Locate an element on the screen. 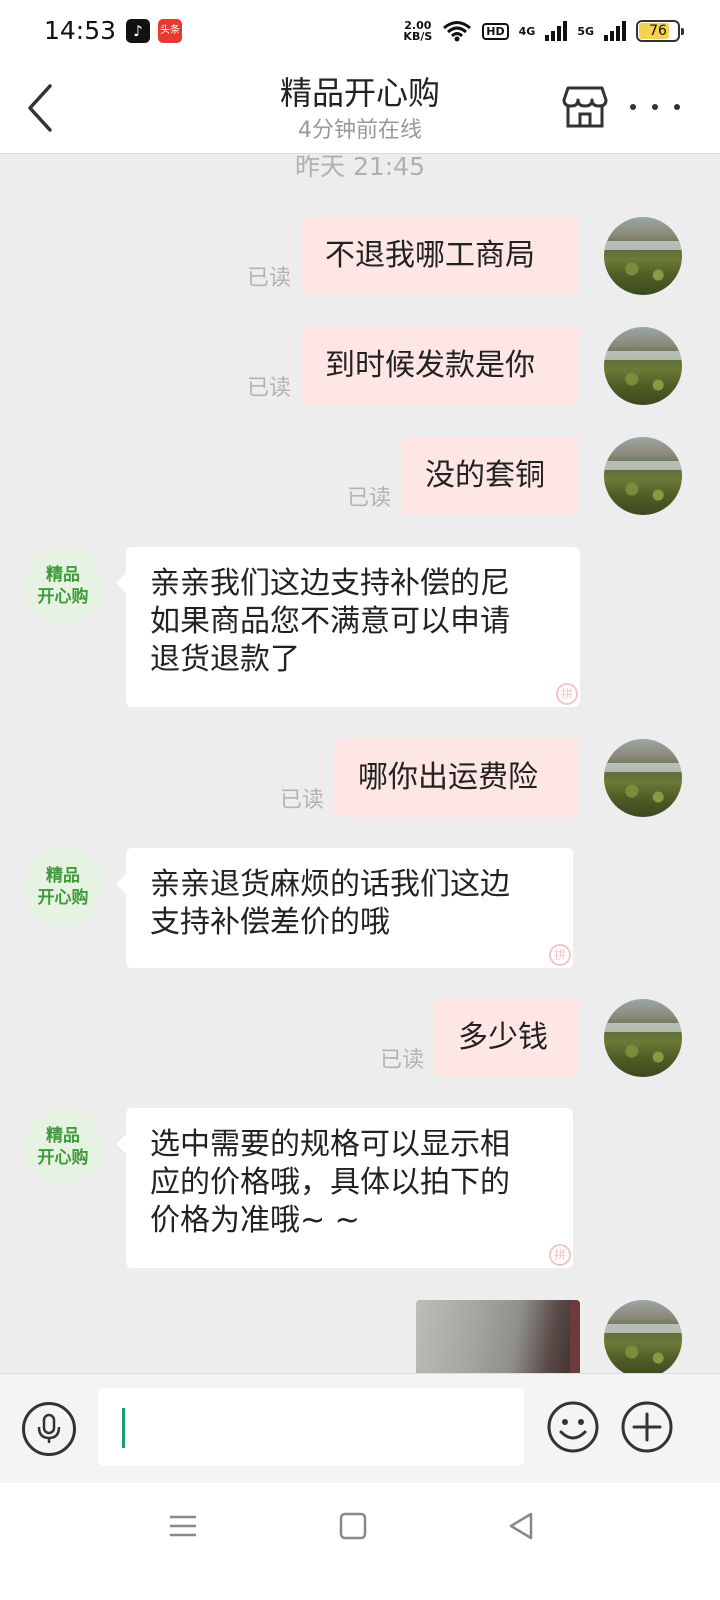  signal-5g-icon is located at coordinates (615, 31).